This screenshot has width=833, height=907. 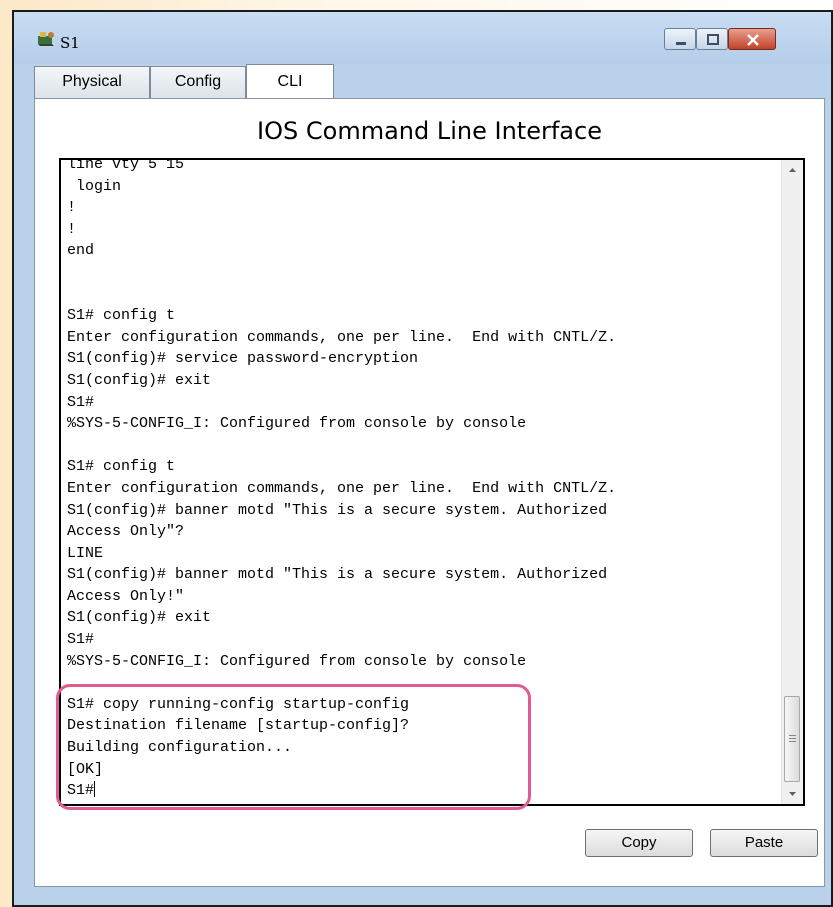 I want to click on window-title: S1, so click(x=70, y=43).